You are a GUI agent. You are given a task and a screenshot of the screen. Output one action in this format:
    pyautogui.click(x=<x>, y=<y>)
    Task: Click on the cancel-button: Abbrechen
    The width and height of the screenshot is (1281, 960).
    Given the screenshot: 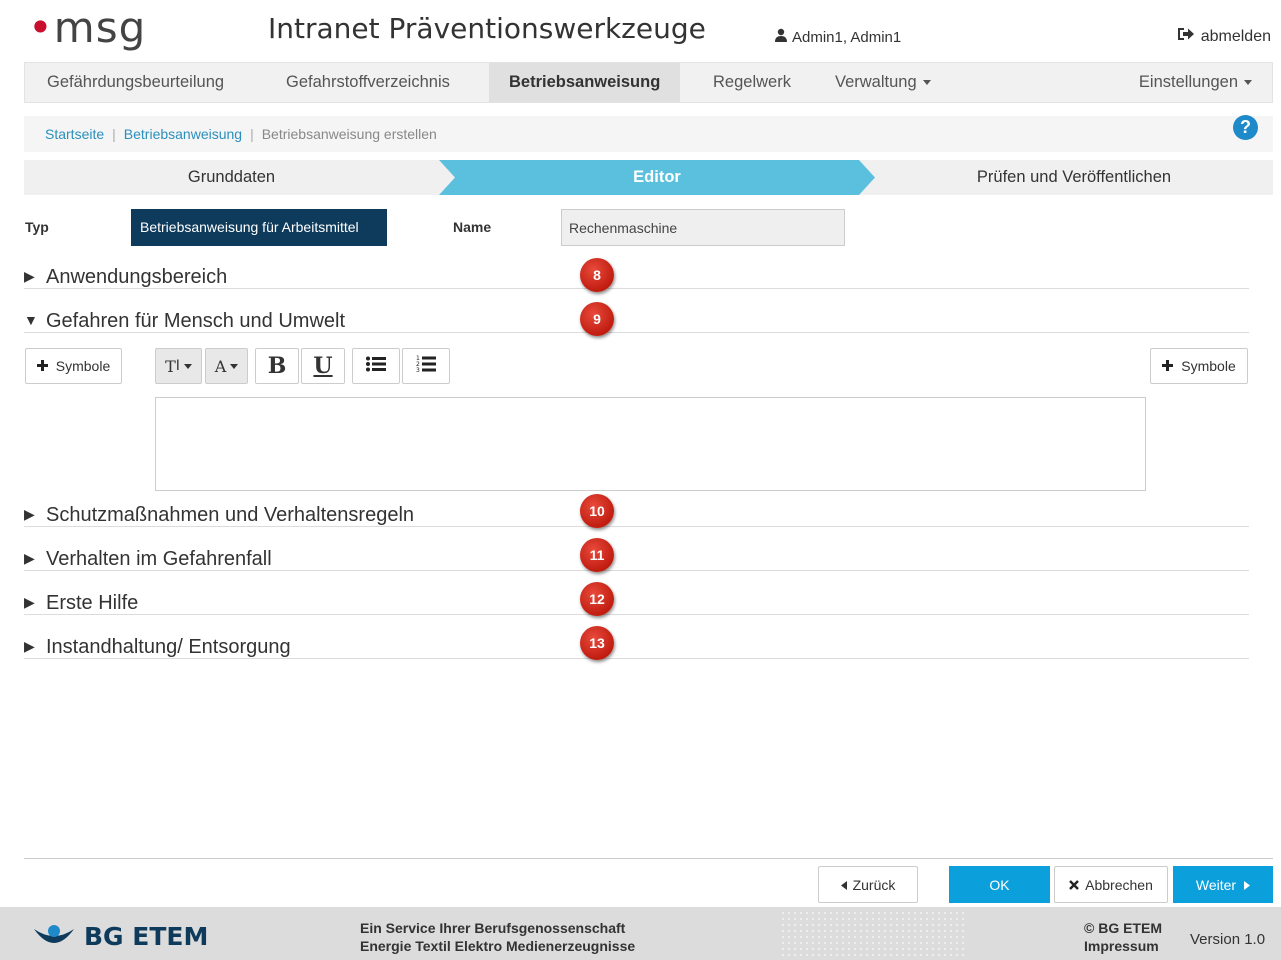 What is the action you would take?
    pyautogui.click(x=1111, y=884)
    